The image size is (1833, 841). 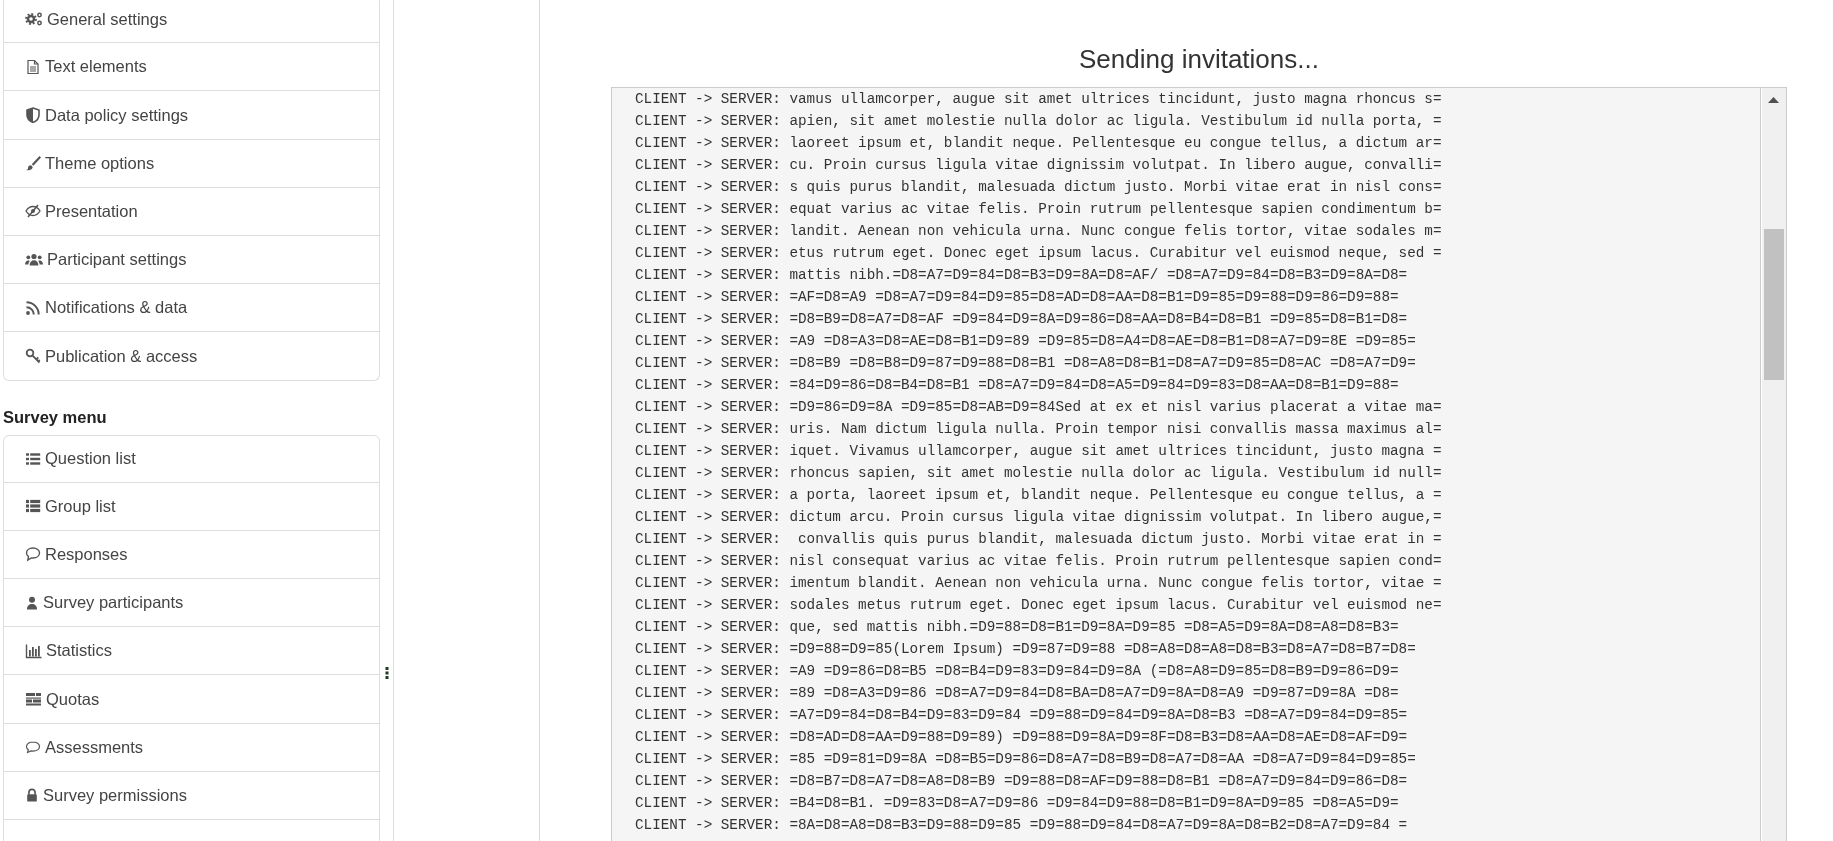 What do you see at coordinates (191, 163) in the screenshot?
I see `sidebar-menu-item: Theme options` at bounding box center [191, 163].